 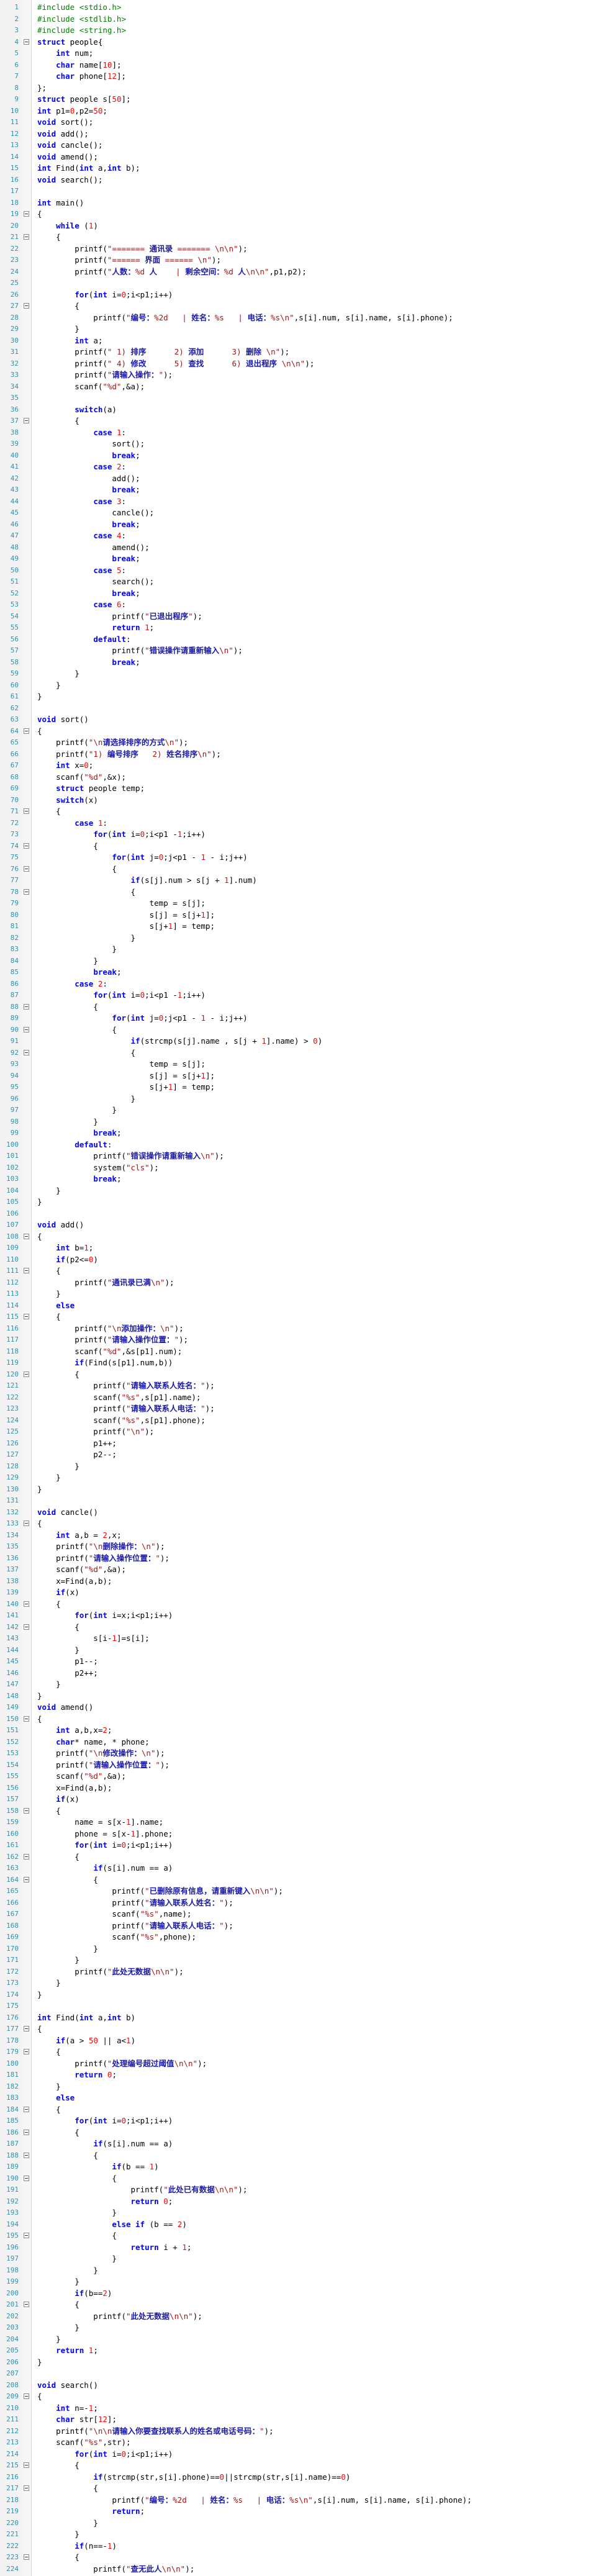 What do you see at coordinates (308, 2155) in the screenshot?
I see `code-line: 188 {` at bounding box center [308, 2155].